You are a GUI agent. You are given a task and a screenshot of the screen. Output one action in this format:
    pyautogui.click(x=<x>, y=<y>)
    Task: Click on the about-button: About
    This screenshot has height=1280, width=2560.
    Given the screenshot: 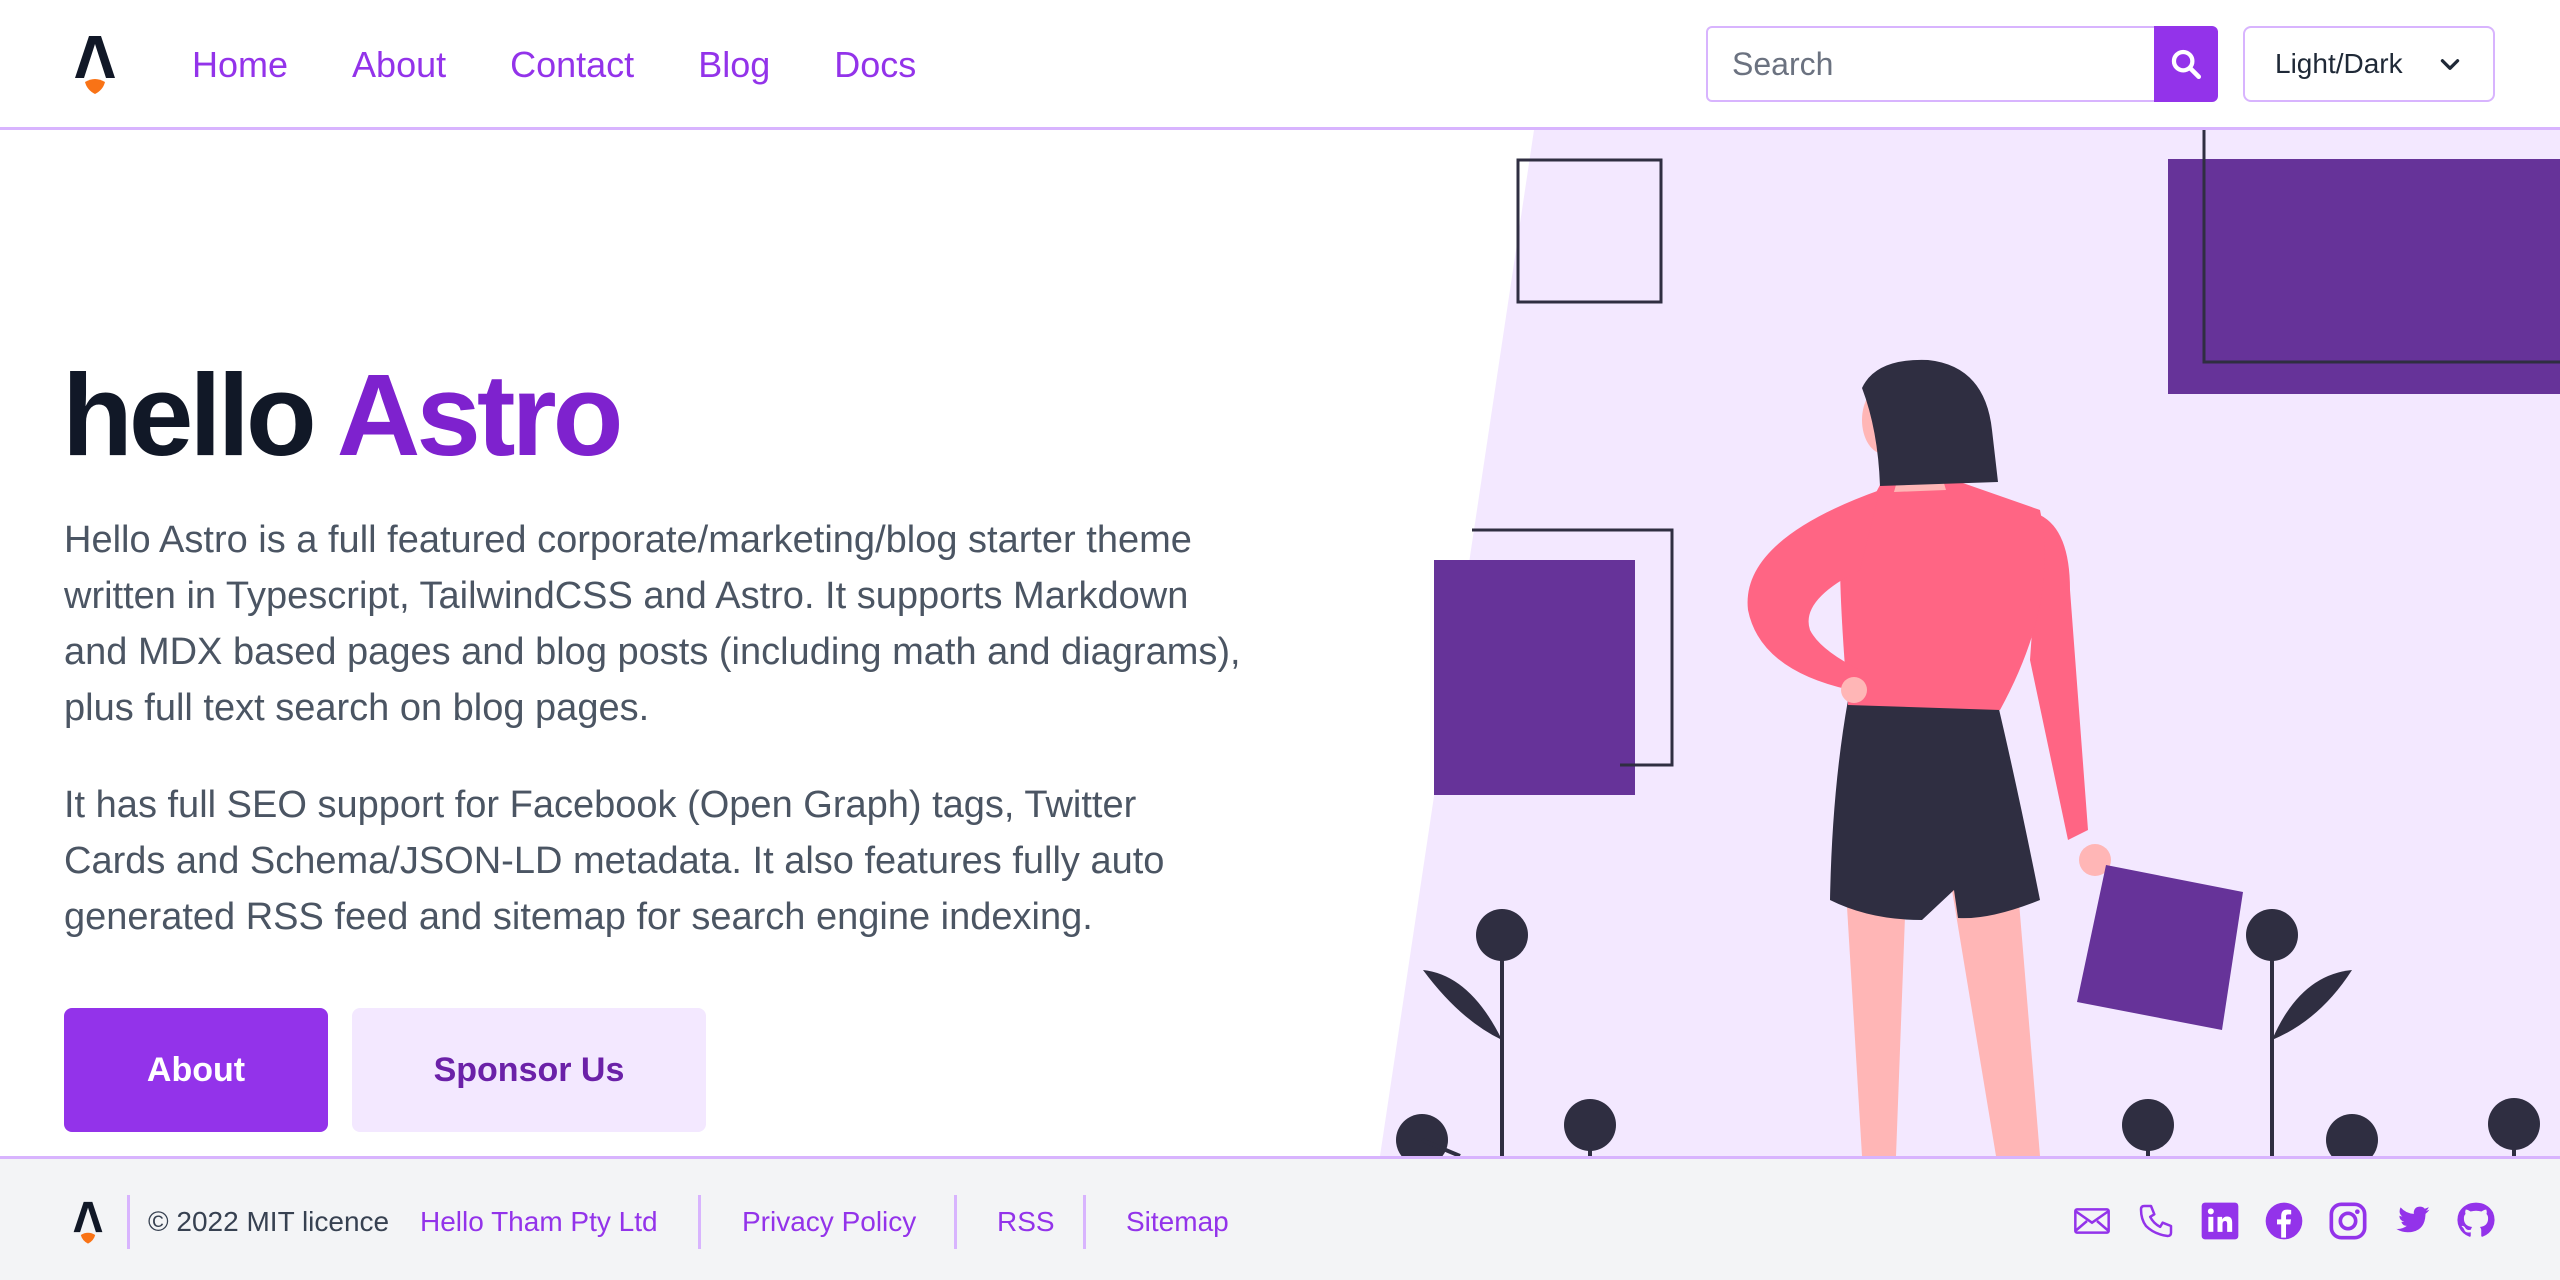 What is the action you would take?
    pyautogui.click(x=196, y=1070)
    